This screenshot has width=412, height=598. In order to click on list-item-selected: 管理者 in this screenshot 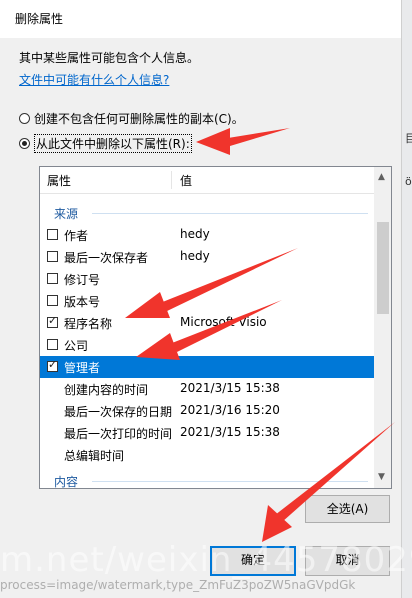, I will do `click(207, 367)`.